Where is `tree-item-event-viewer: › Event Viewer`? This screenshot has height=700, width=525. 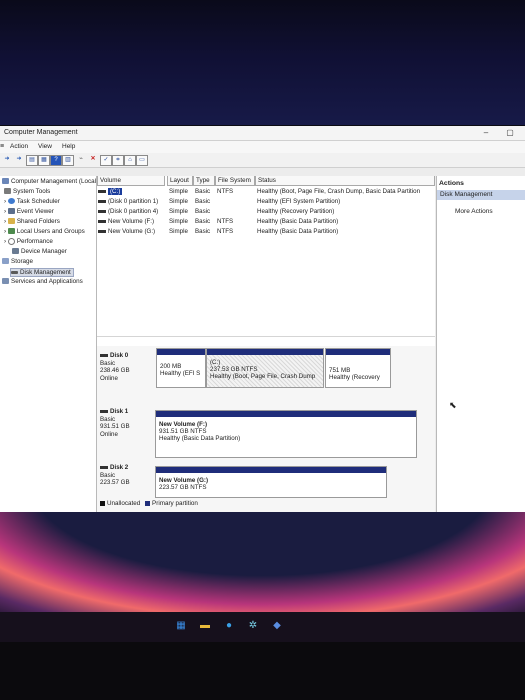
tree-item-event-viewer: › Event Viewer is located at coordinates (29, 211).